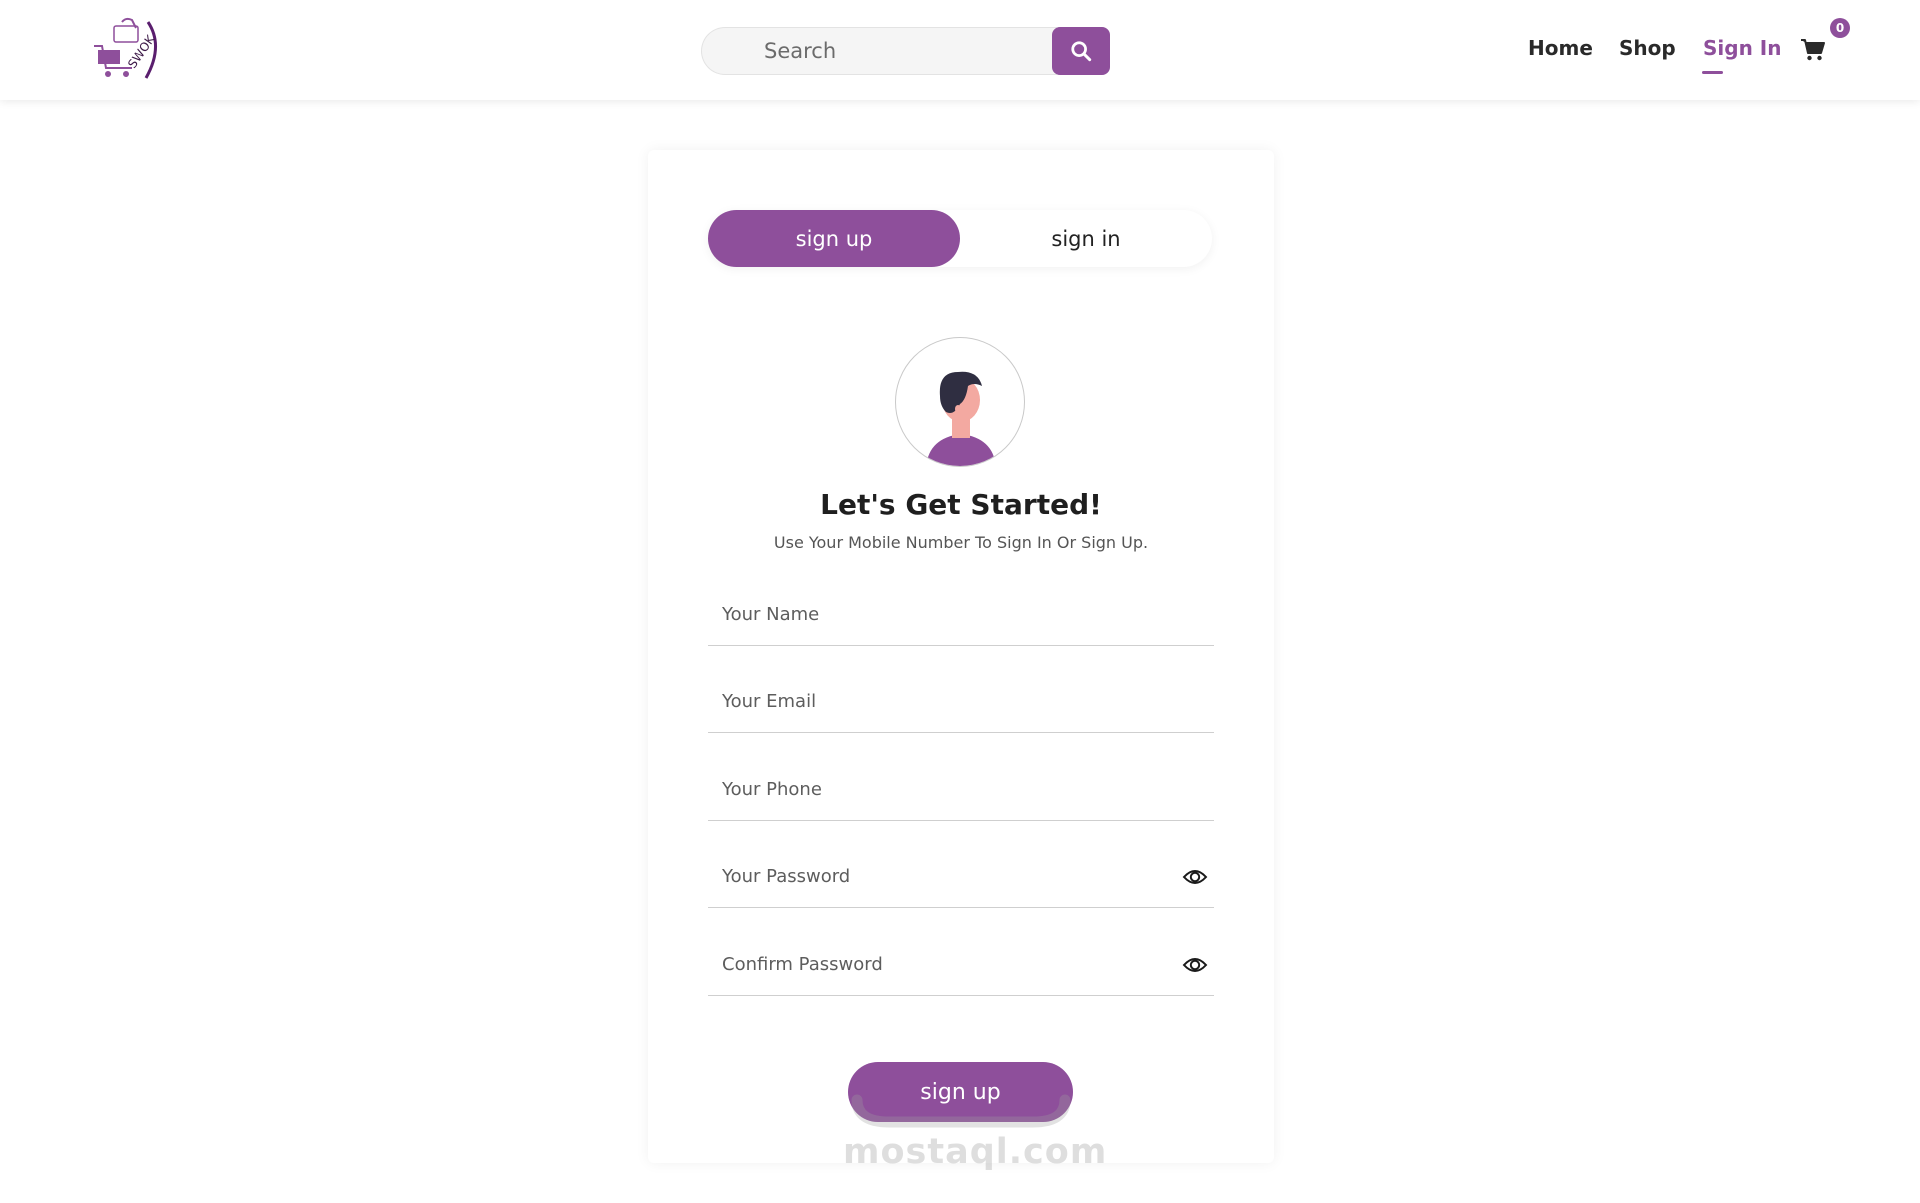  I want to click on search-input, so click(879, 51).